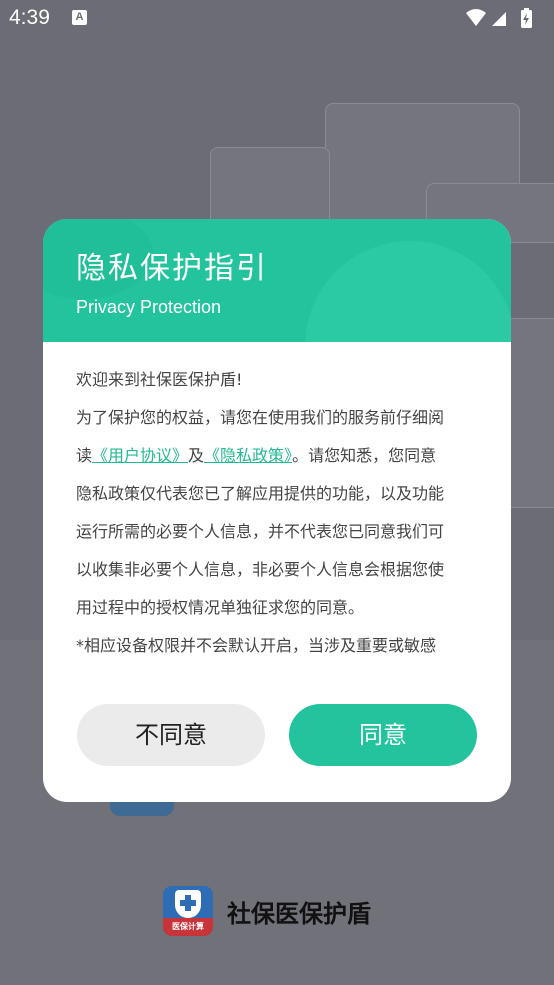  I want to click on app-logo: 医保计算, so click(188, 911).